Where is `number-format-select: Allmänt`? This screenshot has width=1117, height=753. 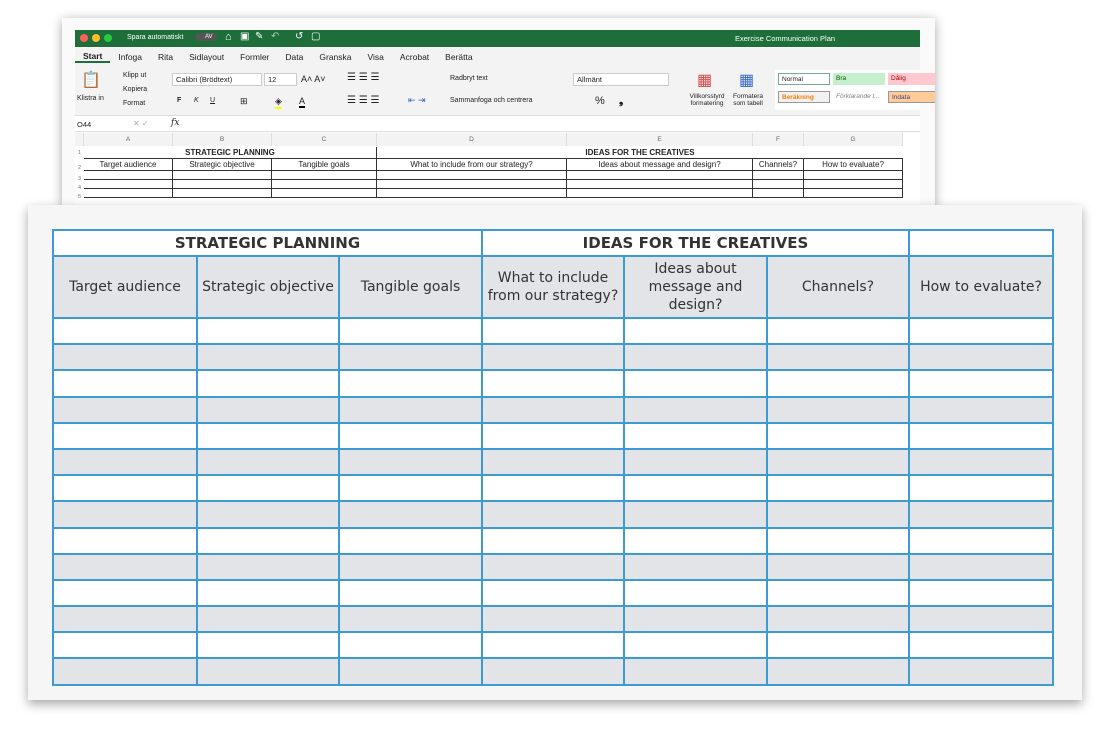 number-format-select: Allmänt is located at coordinates (621, 79).